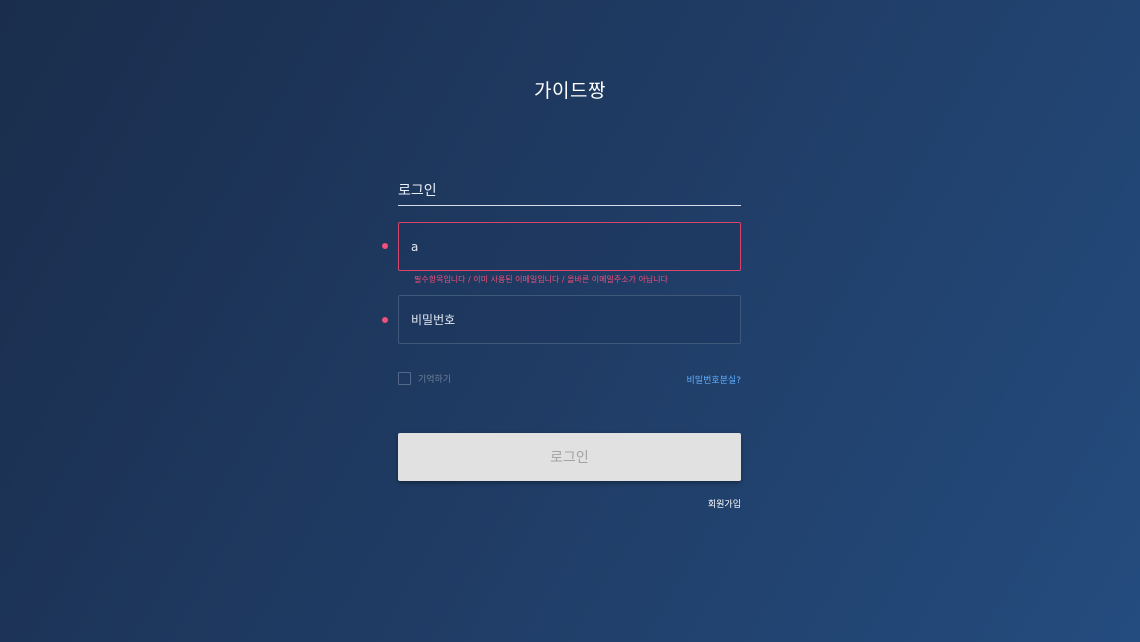  Describe the element at coordinates (404, 378) in the screenshot. I see `remember-checkbox` at that location.